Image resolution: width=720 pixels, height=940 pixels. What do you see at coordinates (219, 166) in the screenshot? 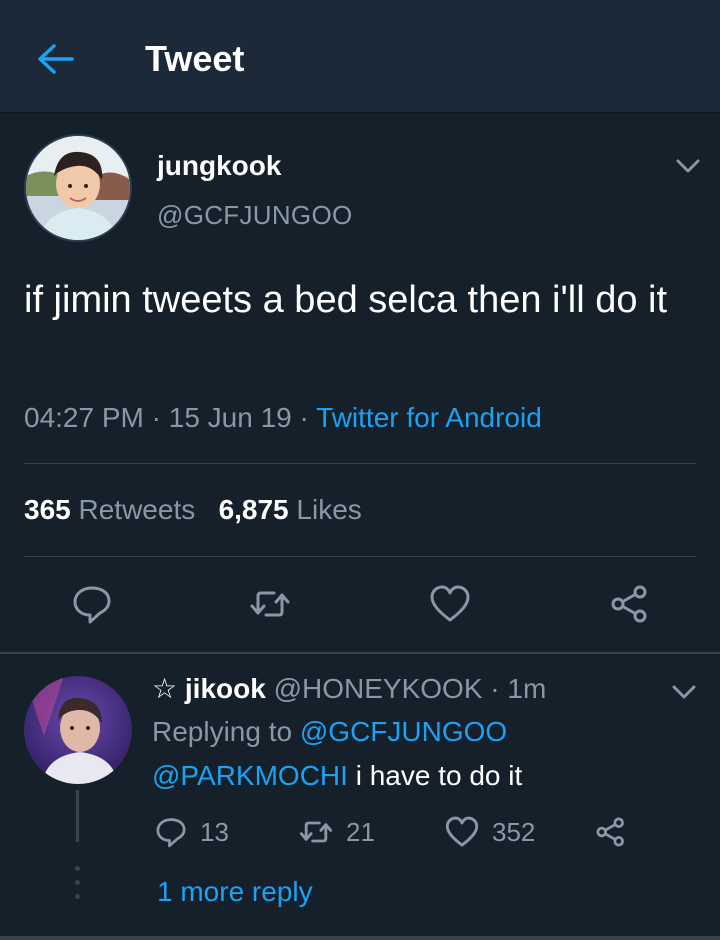
I see `author-name: jungkook` at bounding box center [219, 166].